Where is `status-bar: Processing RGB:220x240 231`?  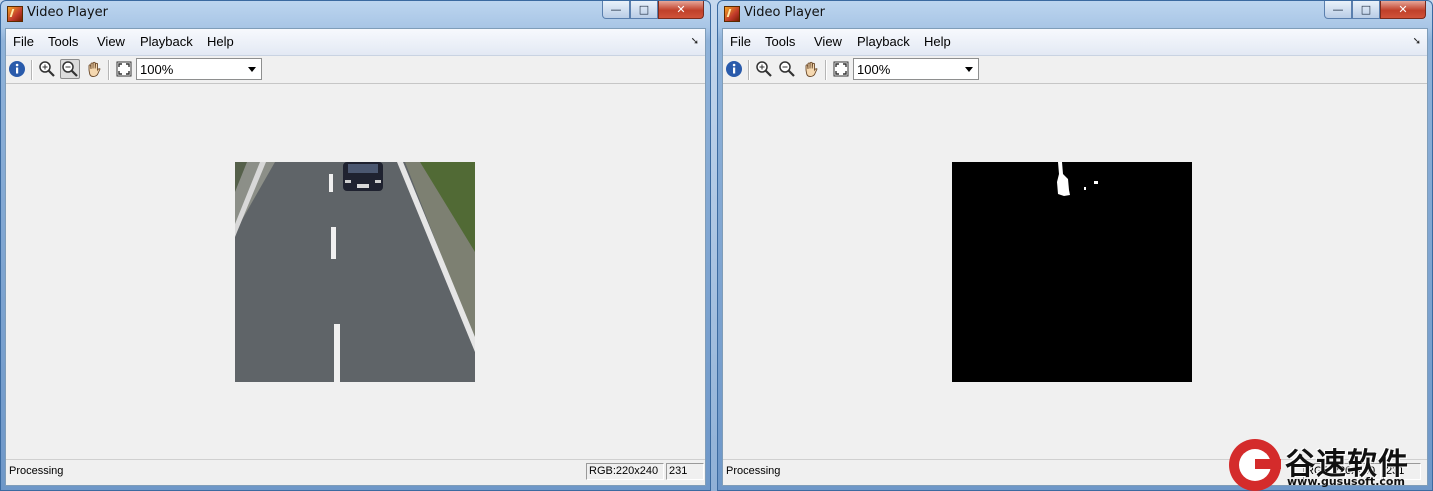
status-bar: Processing RGB:220x240 231 is located at coordinates (355, 472).